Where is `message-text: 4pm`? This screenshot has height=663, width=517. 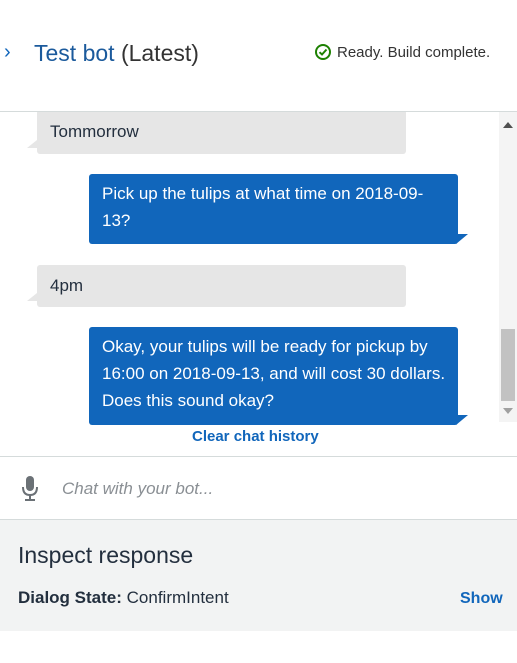
message-text: 4pm is located at coordinates (67, 285).